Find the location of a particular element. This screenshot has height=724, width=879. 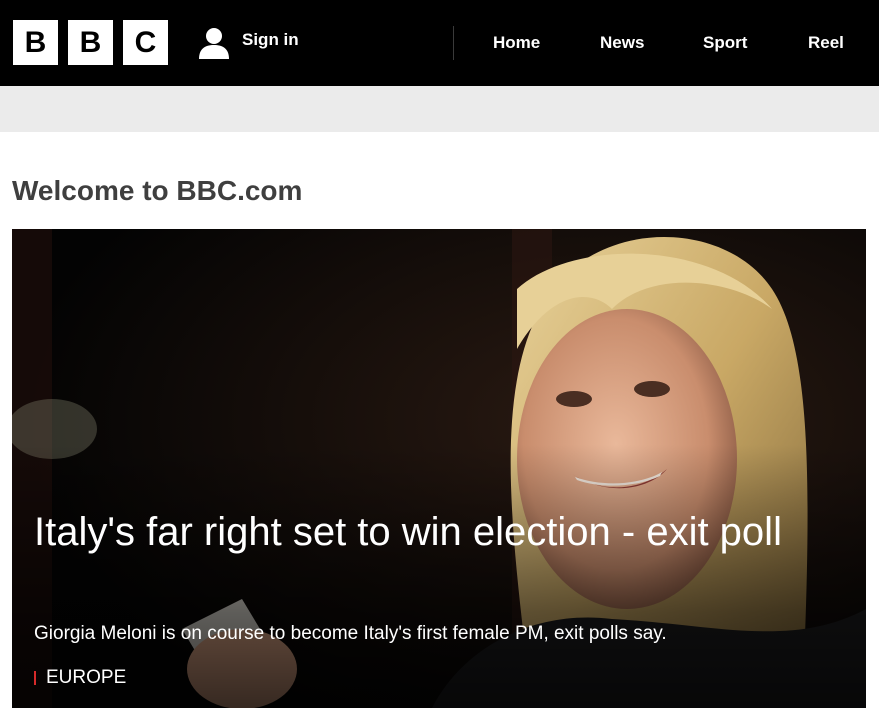

nav-sport: Sport is located at coordinates (725, 43).